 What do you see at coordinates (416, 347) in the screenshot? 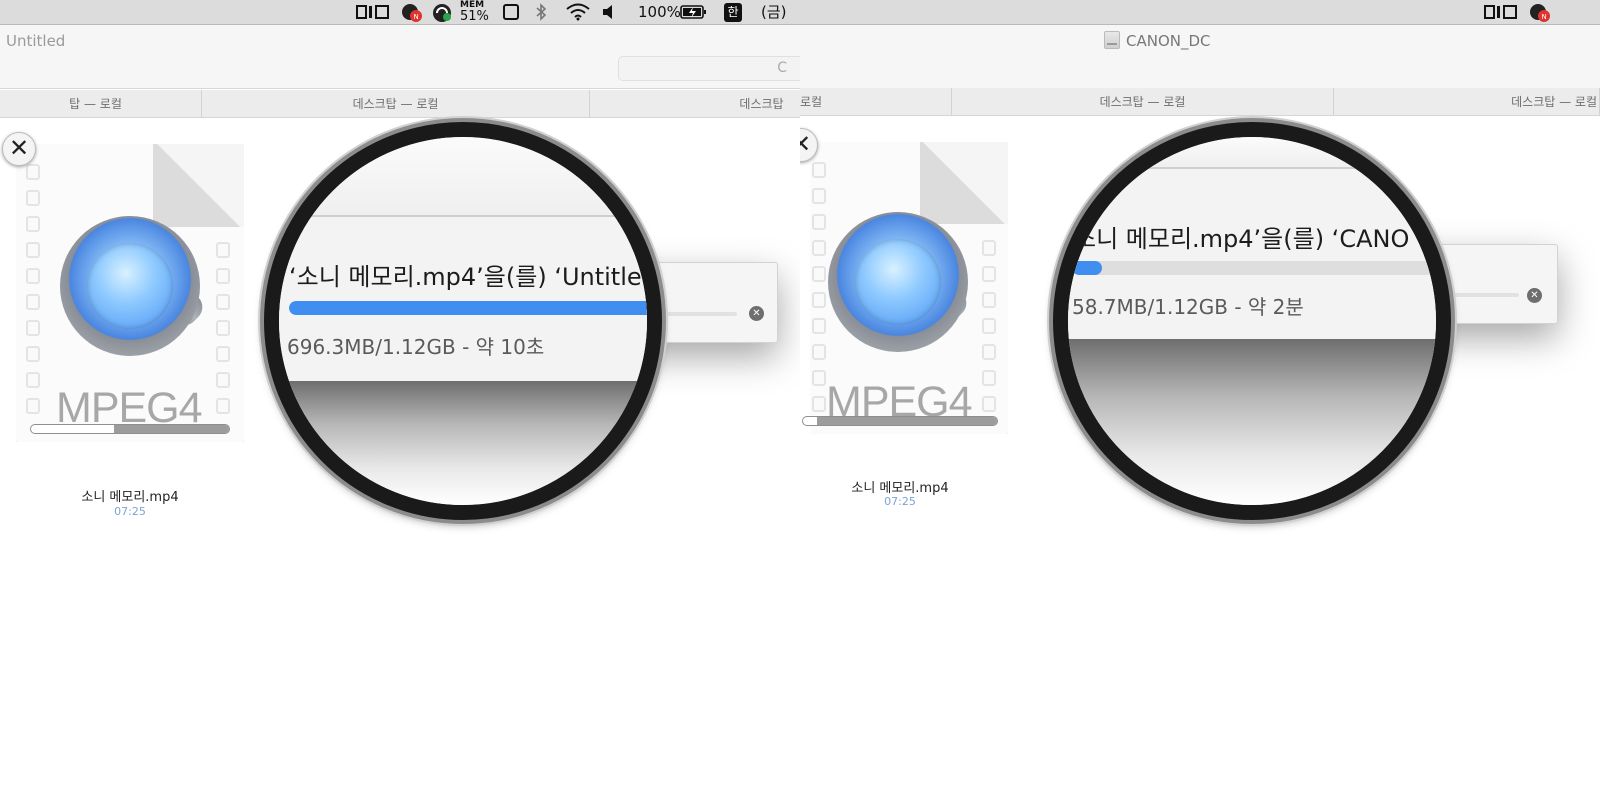
I see `copy-status-text: 696.3MB/1.12GB - 약 10초` at bounding box center [416, 347].